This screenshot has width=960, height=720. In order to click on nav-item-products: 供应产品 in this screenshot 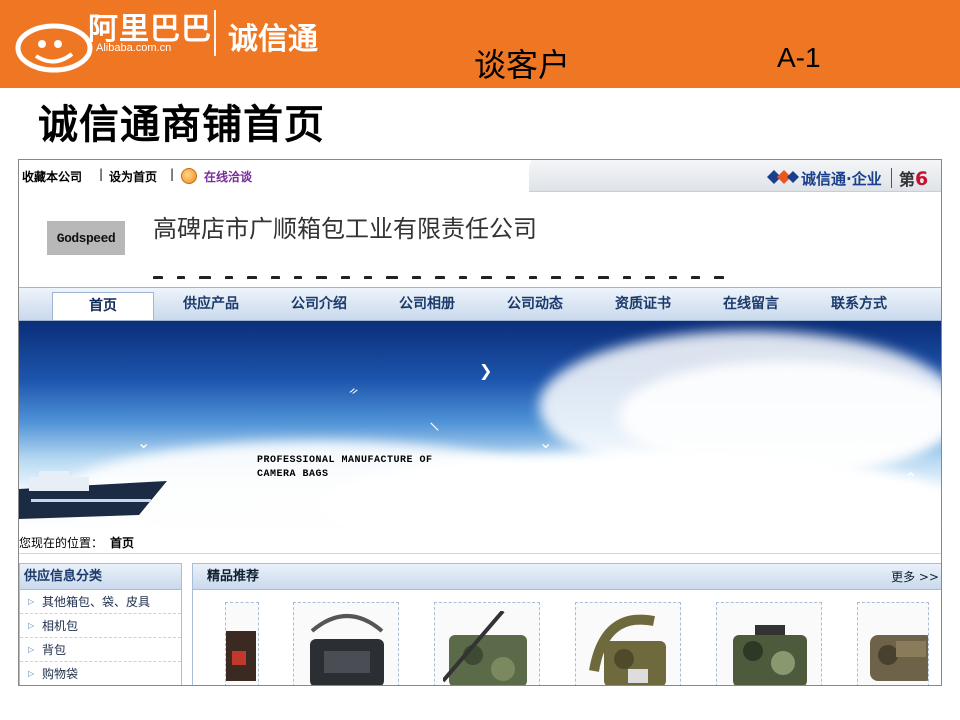, I will do `click(211, 304)`.